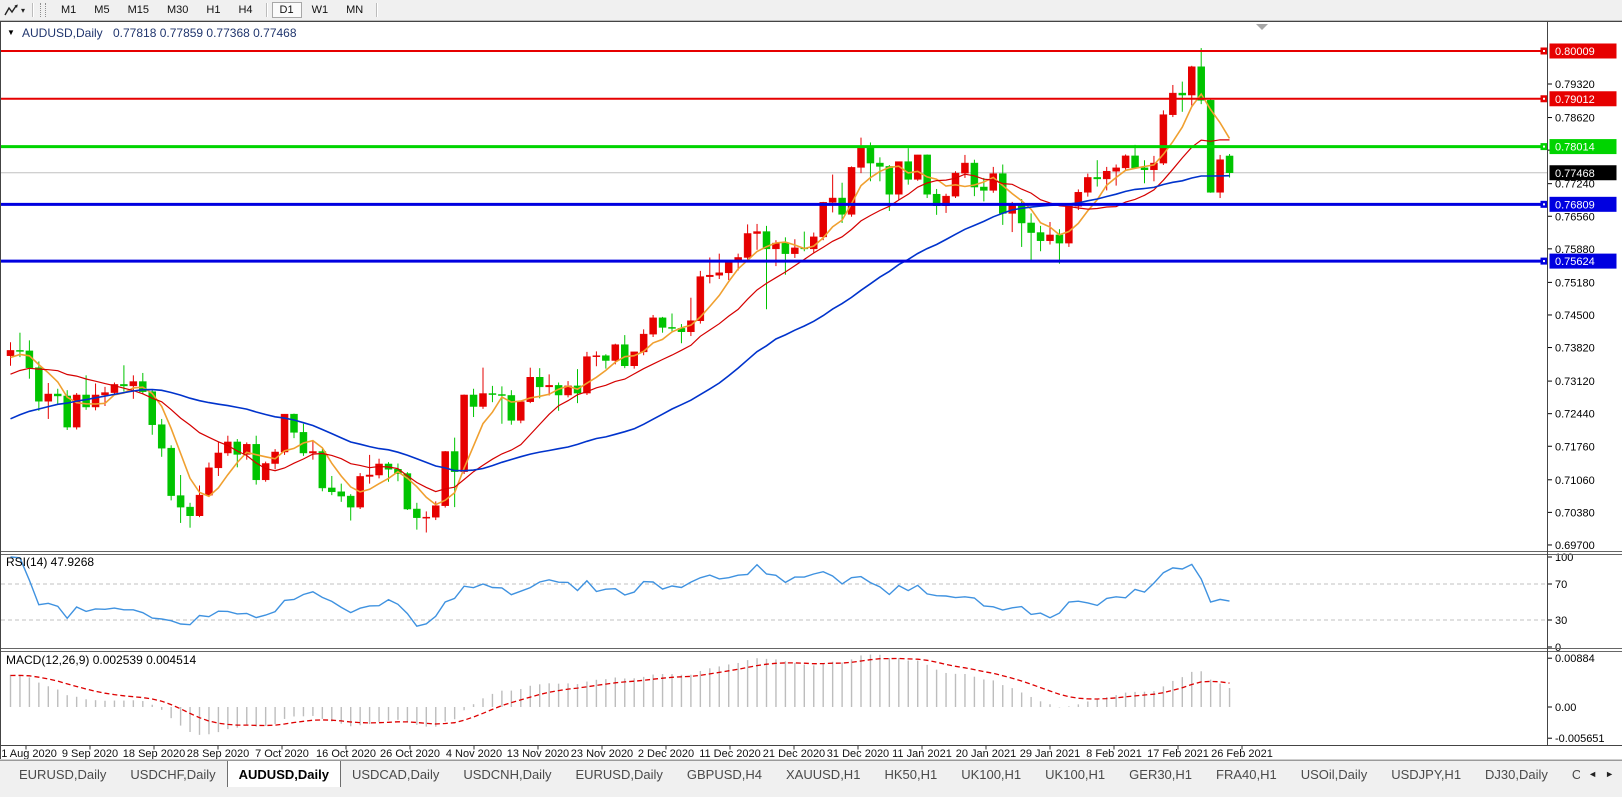 Image resolution: width=1622 pixels, height=797 pixels. What do you see at coordinates (1575, 262) in the screenshot?
I see `price-level-badge-label: 0.75624` at bounding box center [1575, 262].